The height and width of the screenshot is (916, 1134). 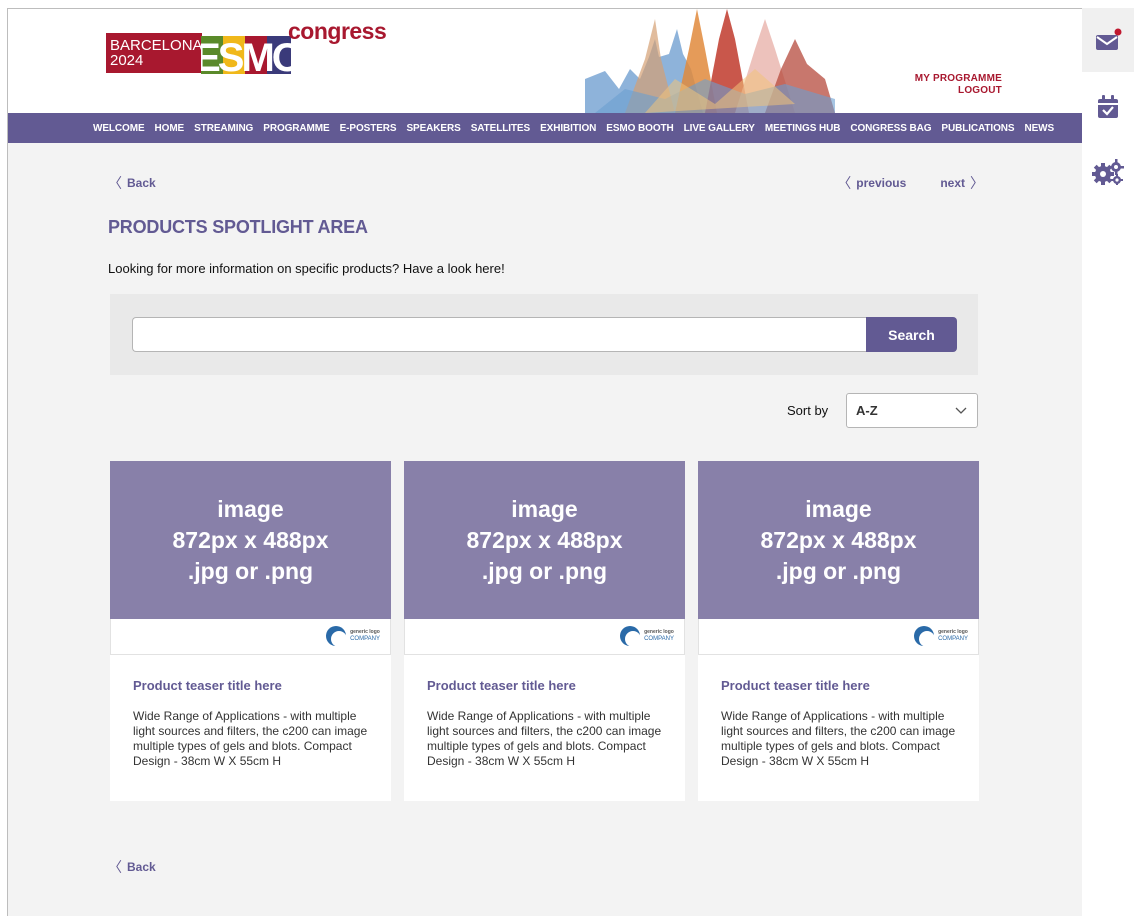 What do you see at coordinates (433, 128) in the screenshot?
I see `nav-speakers: SPEAKERS` at bounding box center [433, 128].